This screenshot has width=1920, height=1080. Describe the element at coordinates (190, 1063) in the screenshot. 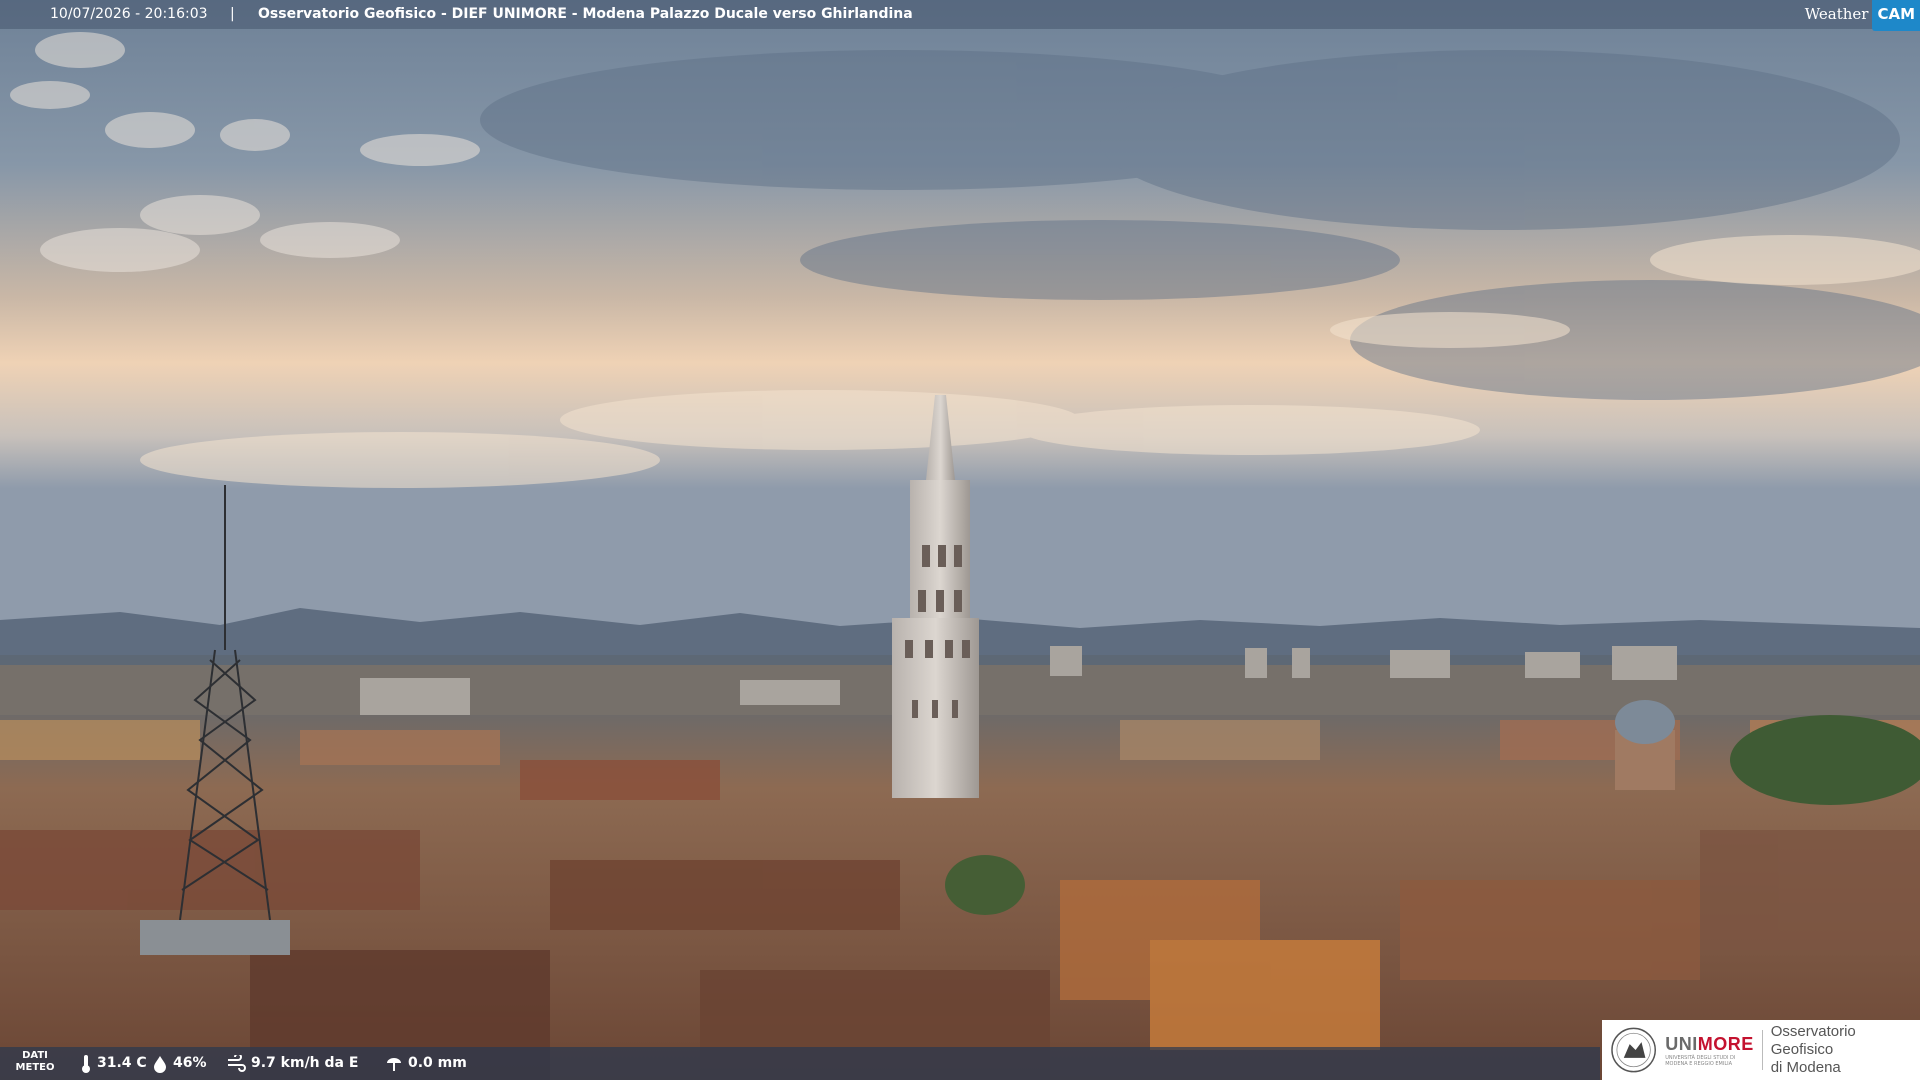

I see `humidity-value: 46%` at that location.